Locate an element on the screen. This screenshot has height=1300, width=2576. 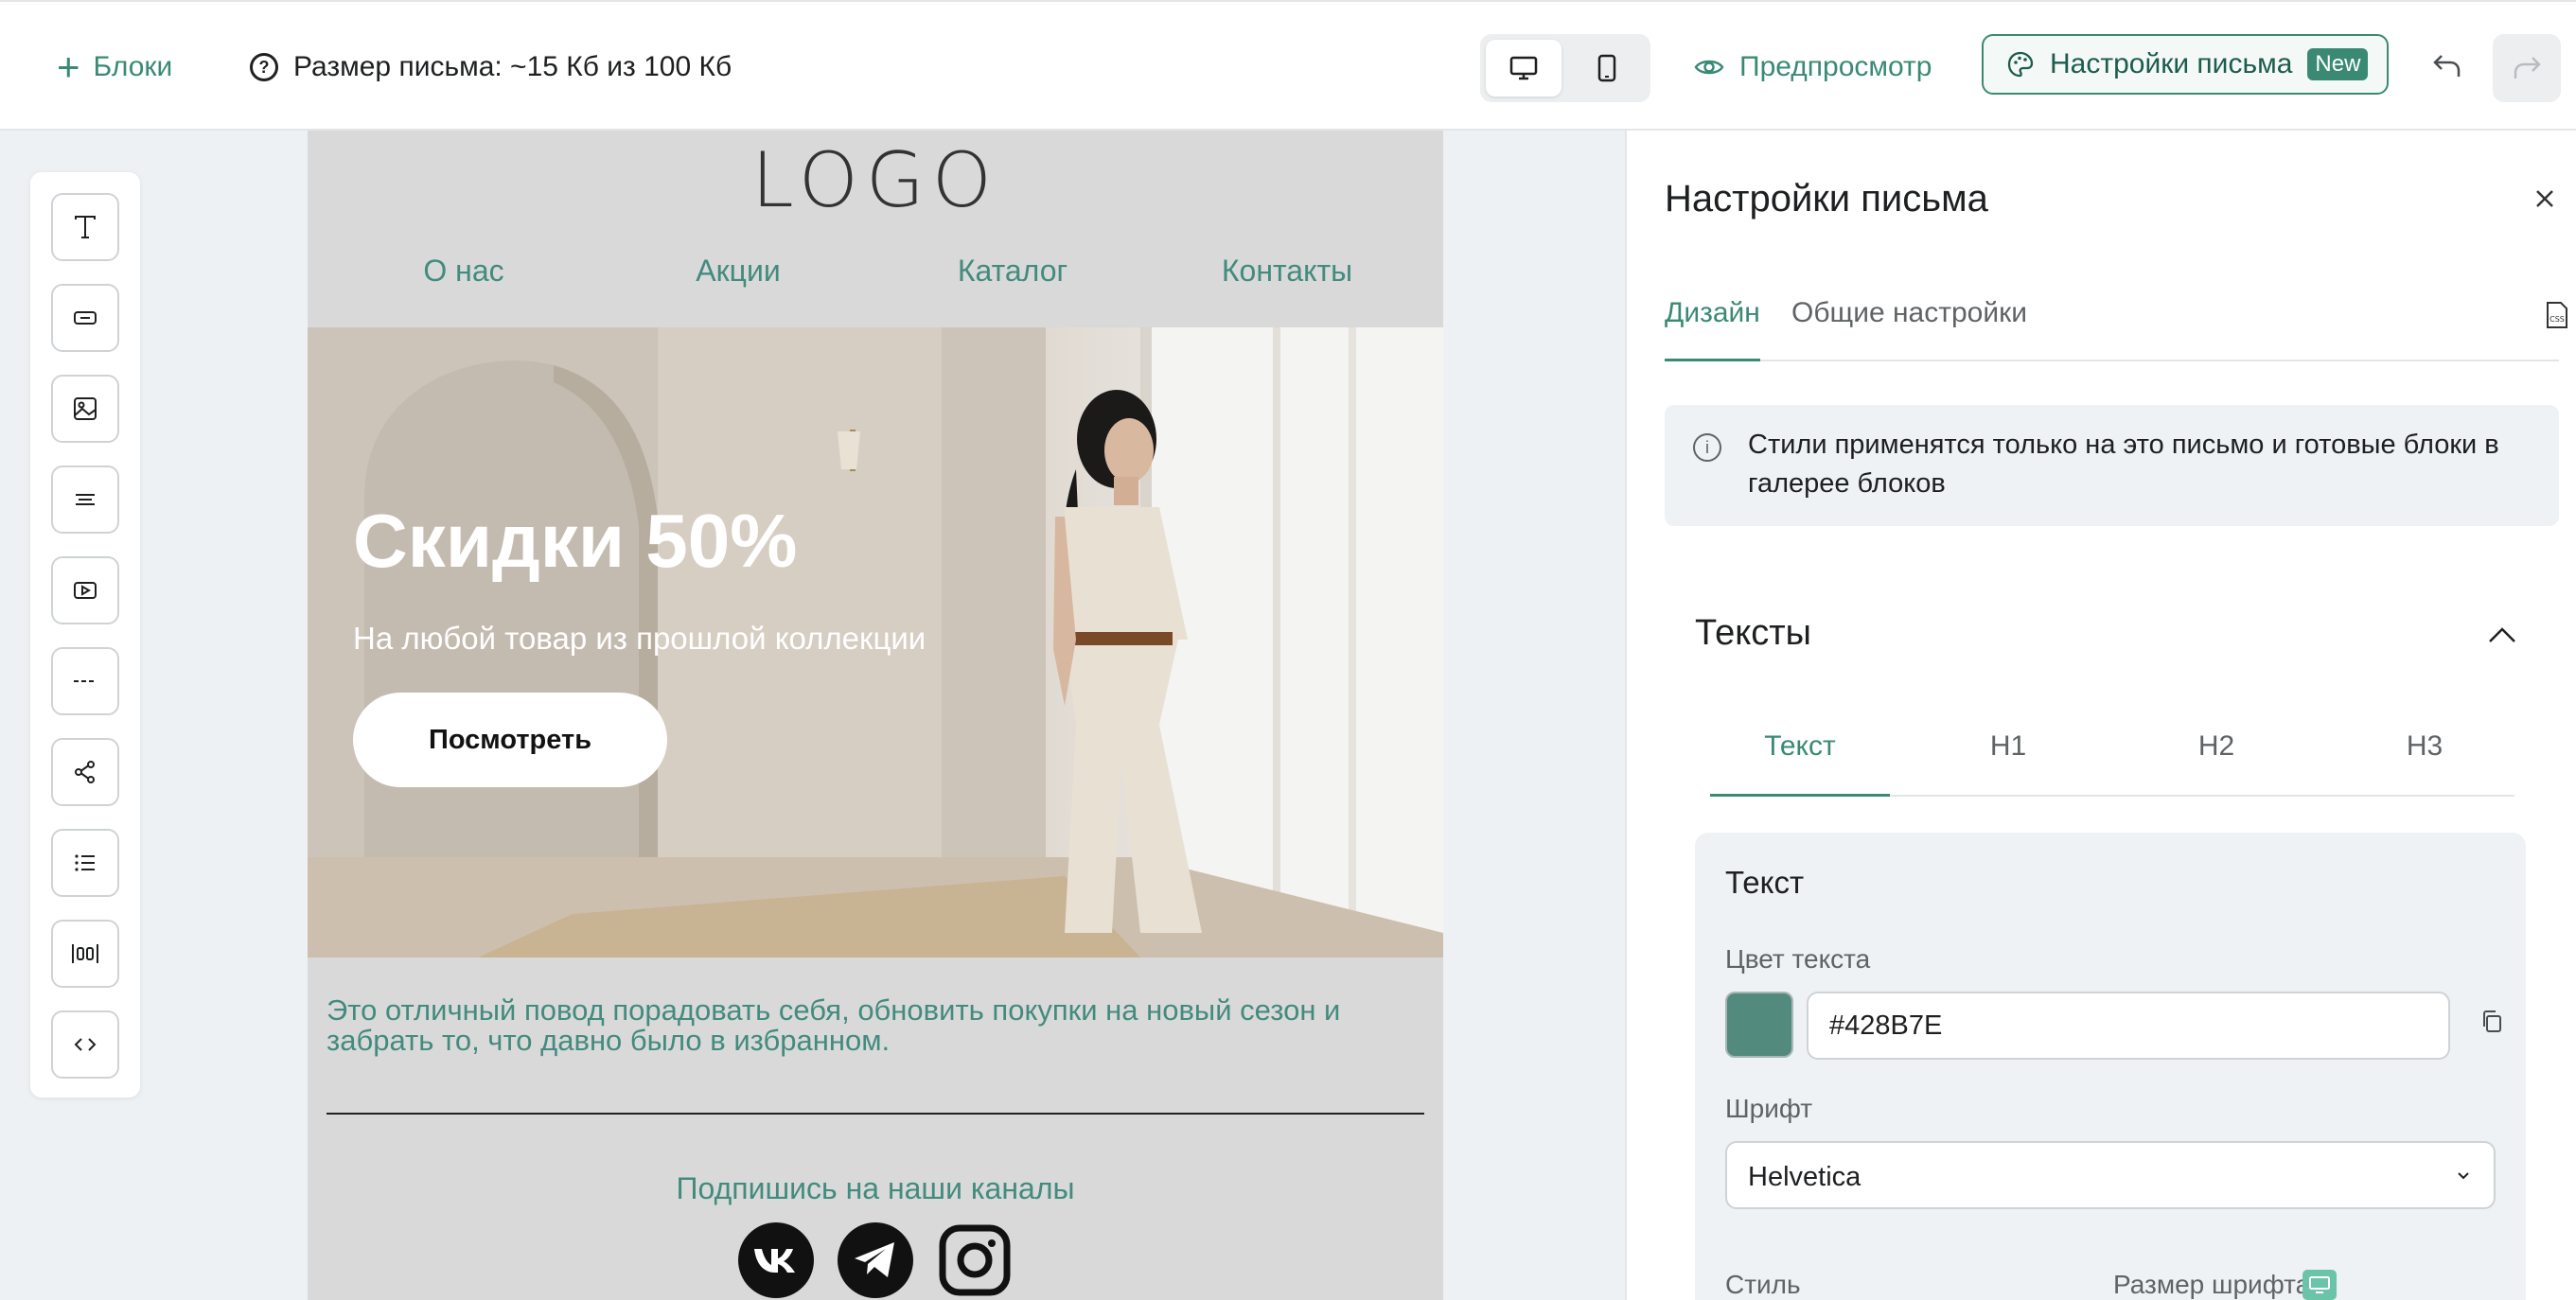
instagram-link is located at coordinates (975, 1260).